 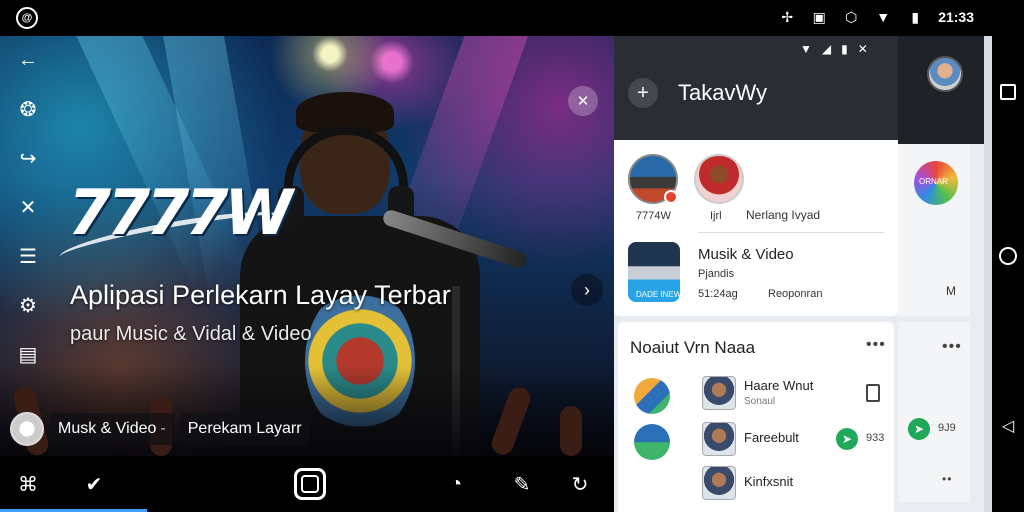 I want to click on sim-icon: ▣, so click(x=819, y=16).